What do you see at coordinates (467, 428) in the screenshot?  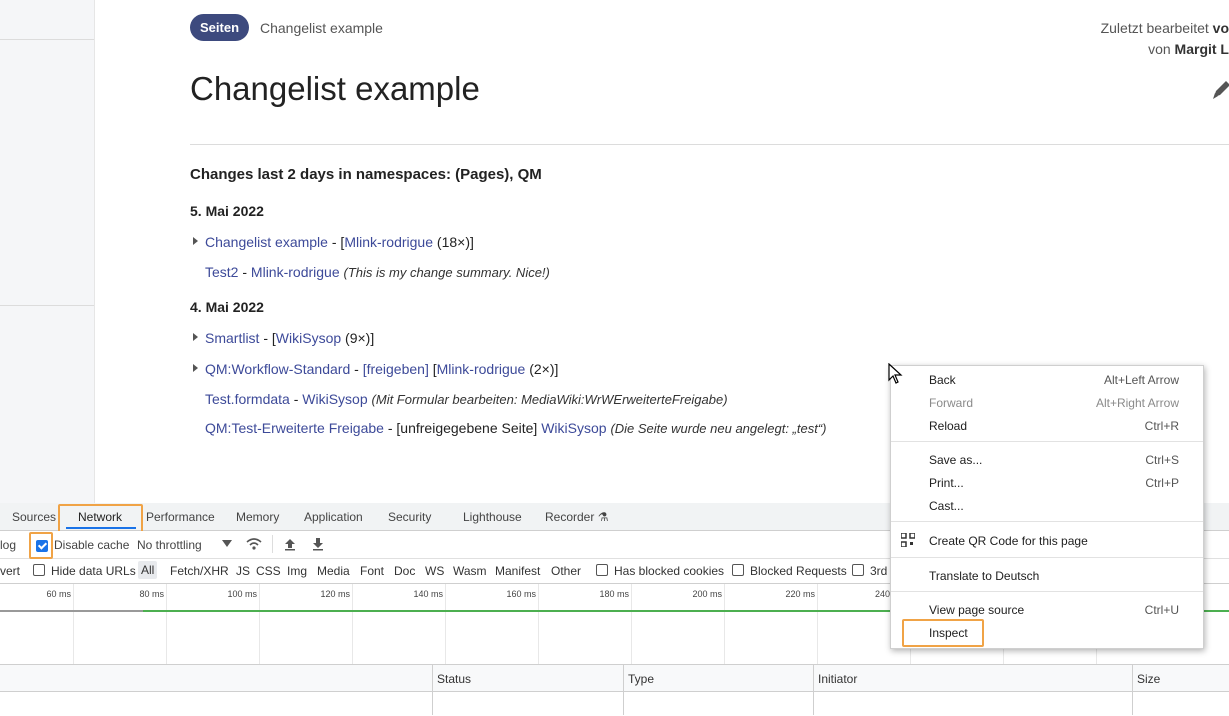 I see `tag-text: [unfreigegebene Seite]` at bounding box center [467, 428].